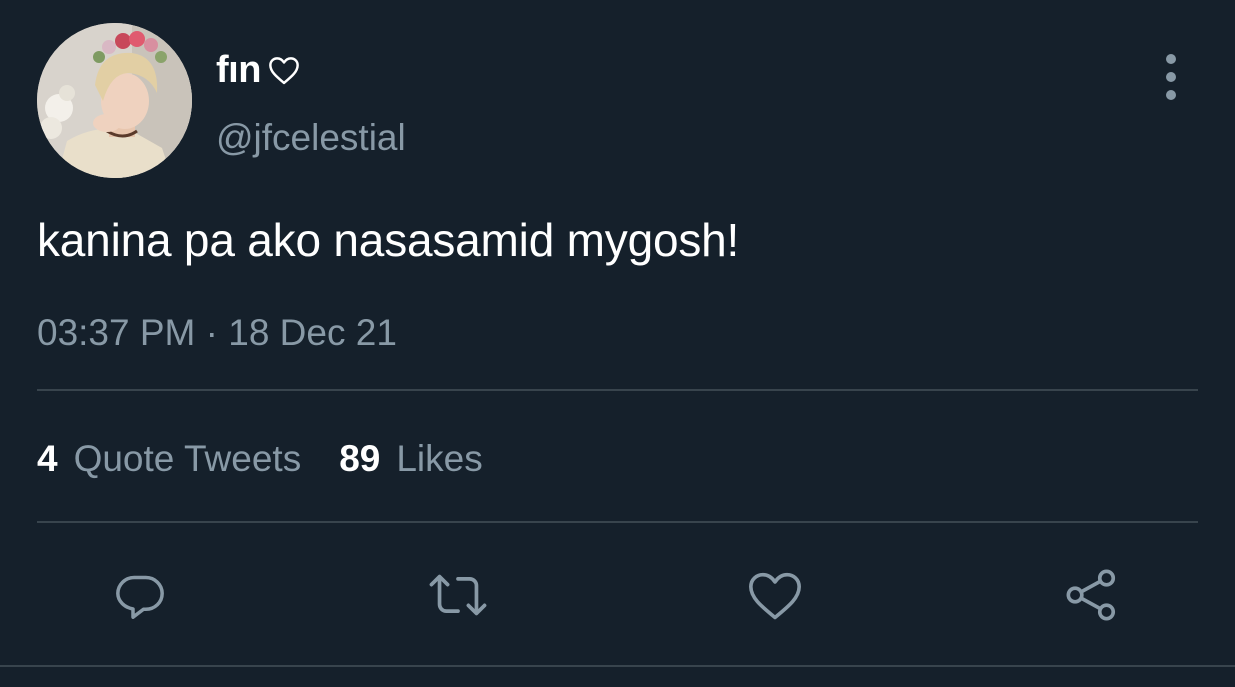 The width and height of the screenshot is (1235, 687). What do you see at coordinates (311, 138) in the screenshot?
I see `author-handle: @jfcelestial` at bounding box center [311, 138].